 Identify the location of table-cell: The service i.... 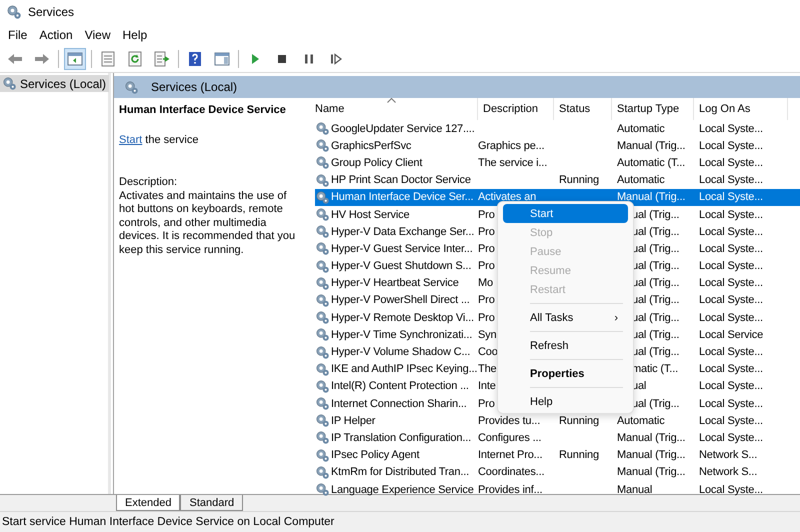
(513, 162).